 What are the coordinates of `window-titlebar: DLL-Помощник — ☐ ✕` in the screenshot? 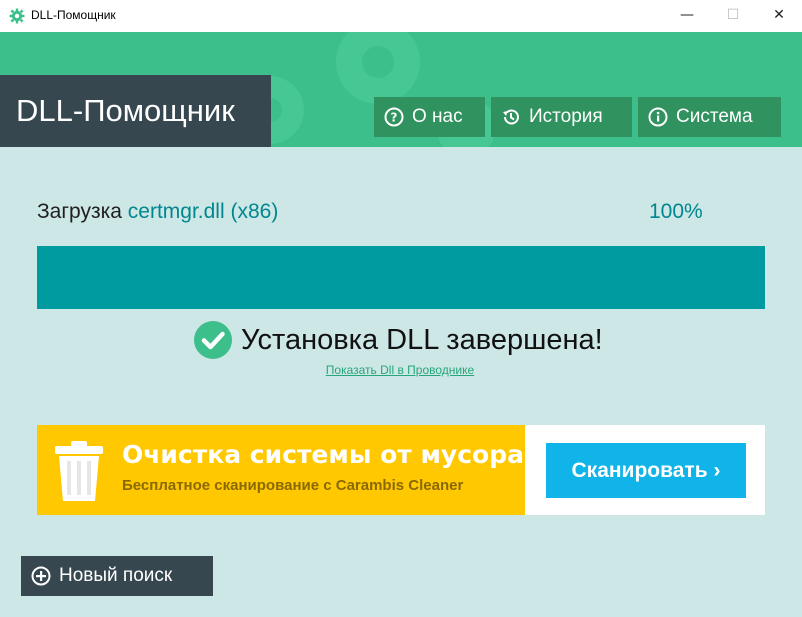 It's located at (401, 16).